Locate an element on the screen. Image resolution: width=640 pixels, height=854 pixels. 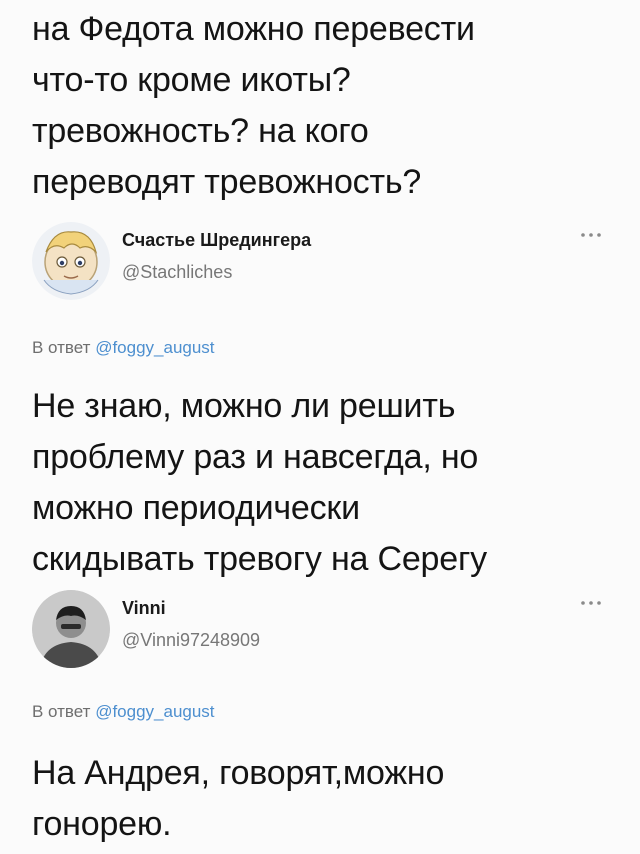
reply-2-author-name: Vinni is located at coordinates (144, 608).